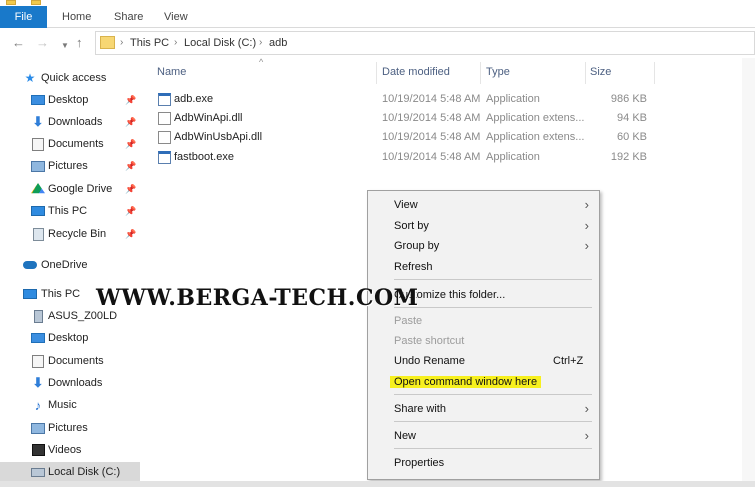  Describe the element at coordinates (568, 361) in the screenshot. I see `menu-shortcut: Ctrl+Z` at that location.